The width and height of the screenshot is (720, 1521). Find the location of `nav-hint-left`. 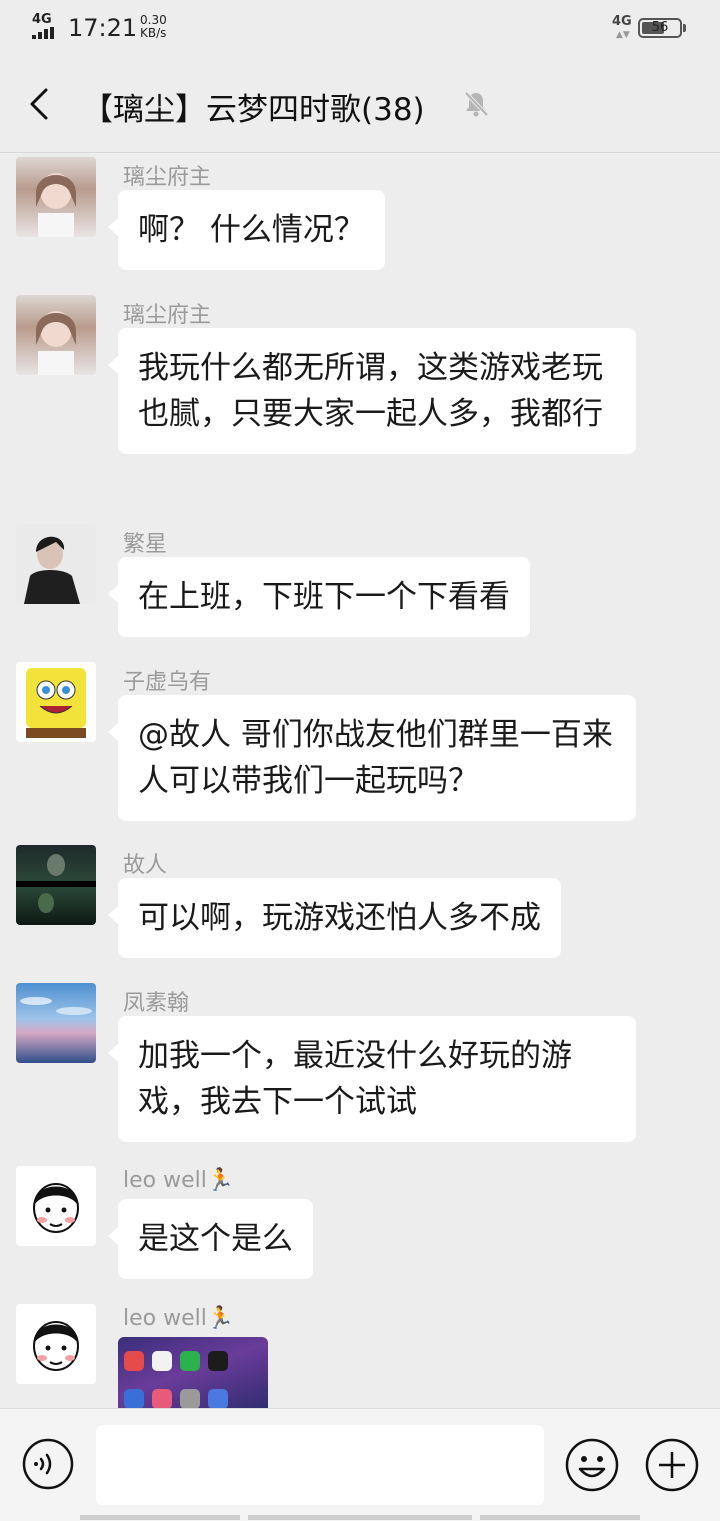

nav-hint-left is located at coordinates (160, 1517).